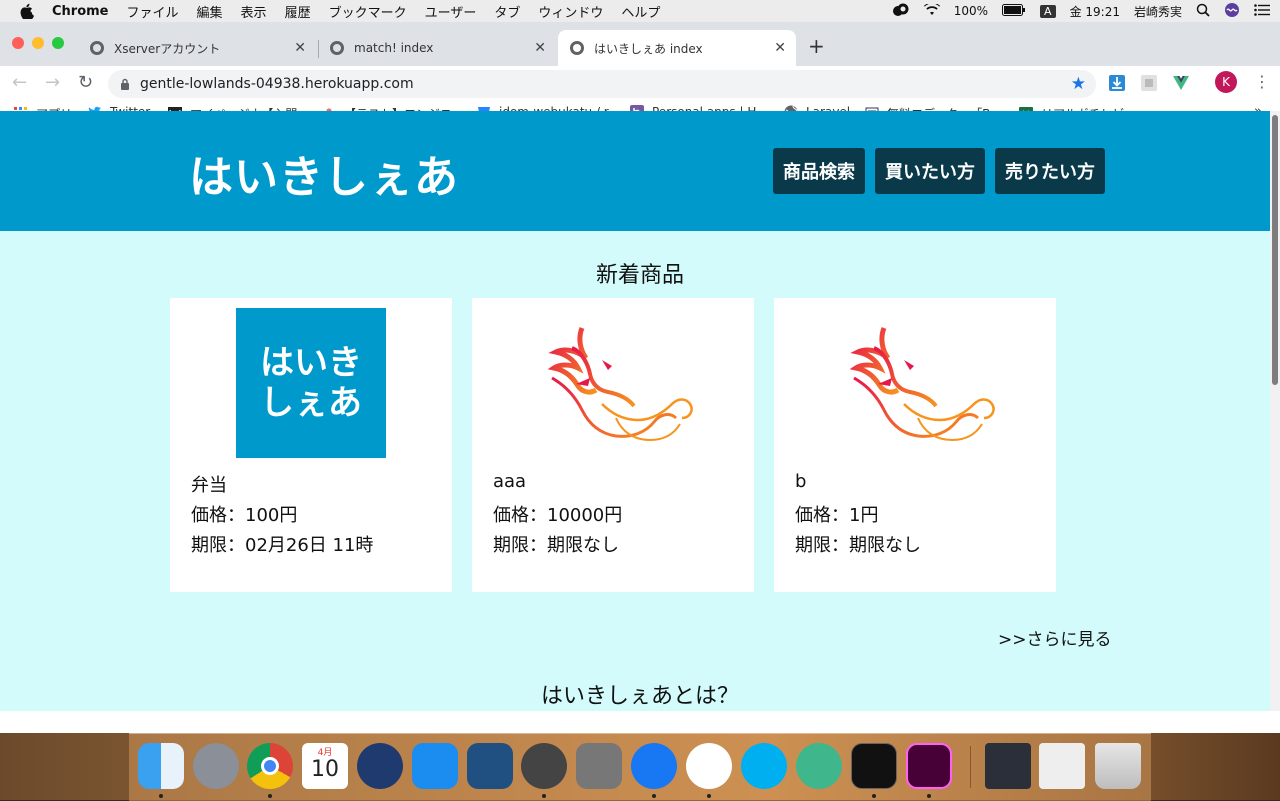 The width and height of the screenshot is (1280, 801). Describe the element at coordinates (635, 171) in the screenshot. I see `site-header: はいきしぇあ 商品検索 買いたい方 売りたい方` at that location.